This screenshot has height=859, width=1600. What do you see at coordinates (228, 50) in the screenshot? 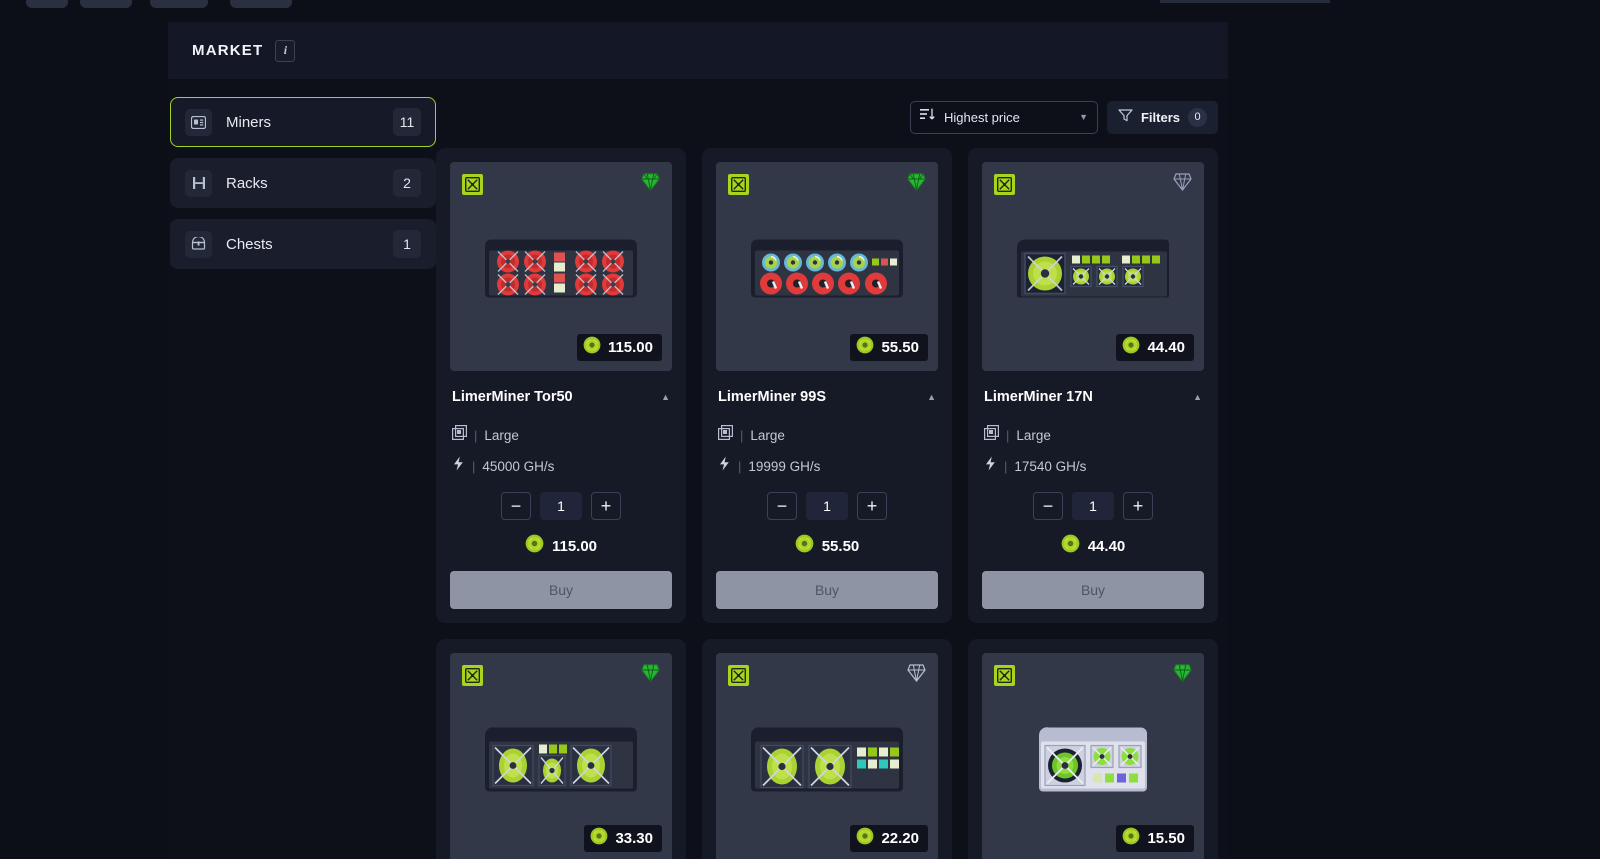
I see `page-title: MARKET` at bounding box center [228, 50].